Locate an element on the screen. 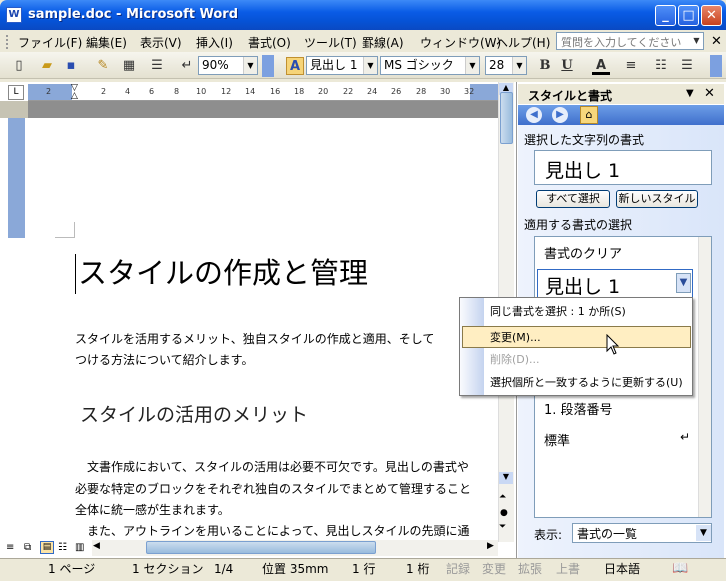 The width and height of the screenshot is (726, 581). ruler-tick: 30 is located at coordinates (445, 91).